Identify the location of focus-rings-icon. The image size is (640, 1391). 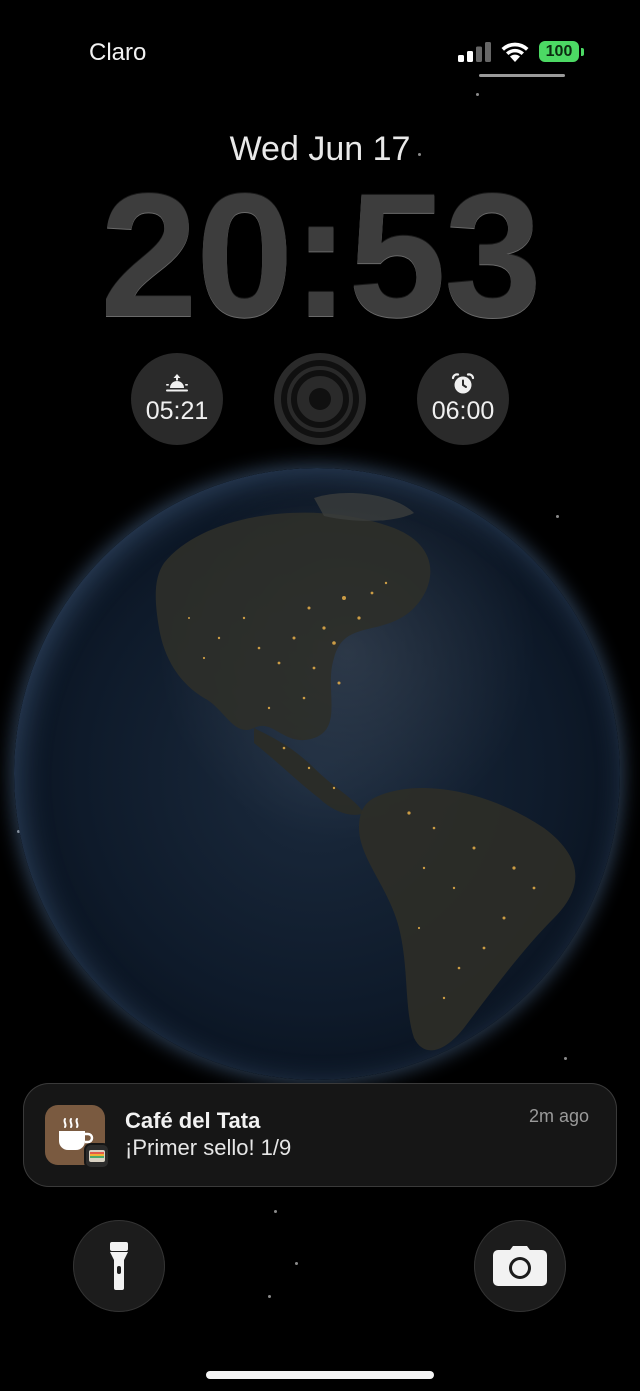
(320, 399).